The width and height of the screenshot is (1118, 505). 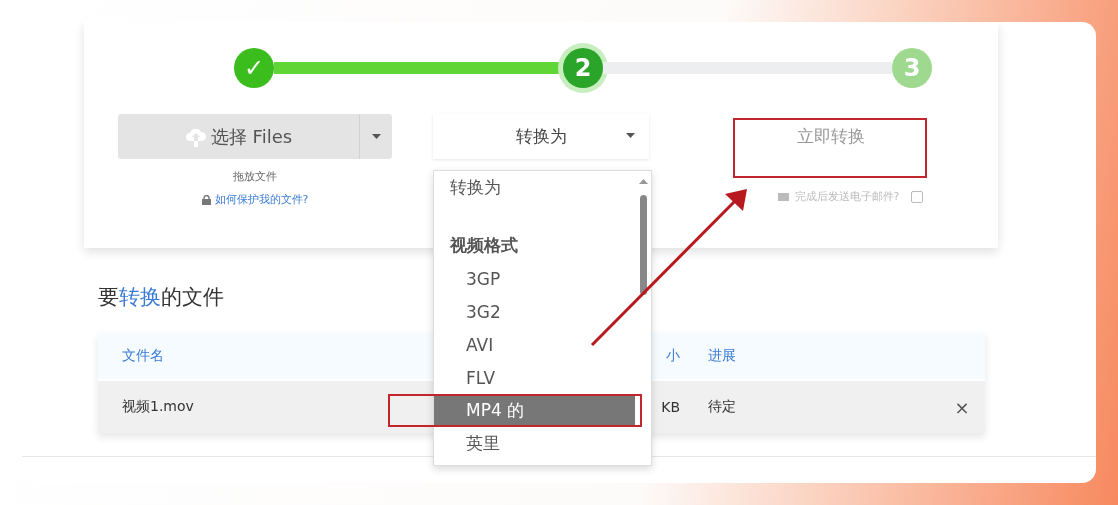 What do you see at coordinates (142, 356) in the screenshot?
I see `column-header: 文件名` at bounding box center [142, 356].